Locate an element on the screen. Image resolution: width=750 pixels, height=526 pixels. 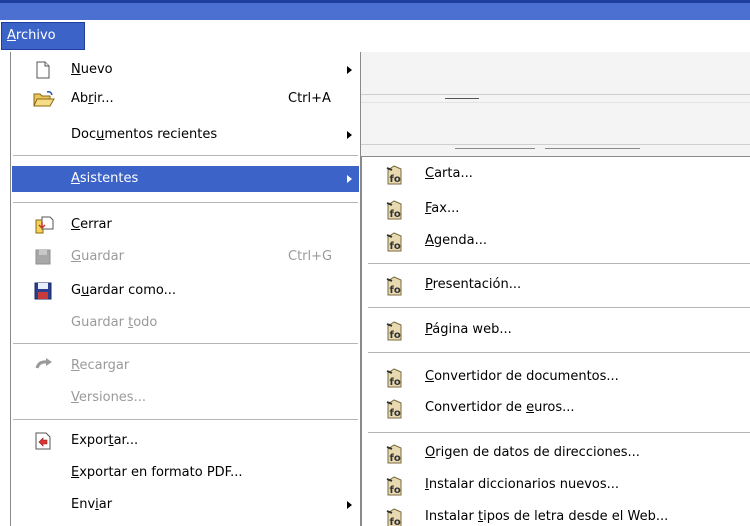
menu-item-label: Cerrar is located at coordinates (91, 224).